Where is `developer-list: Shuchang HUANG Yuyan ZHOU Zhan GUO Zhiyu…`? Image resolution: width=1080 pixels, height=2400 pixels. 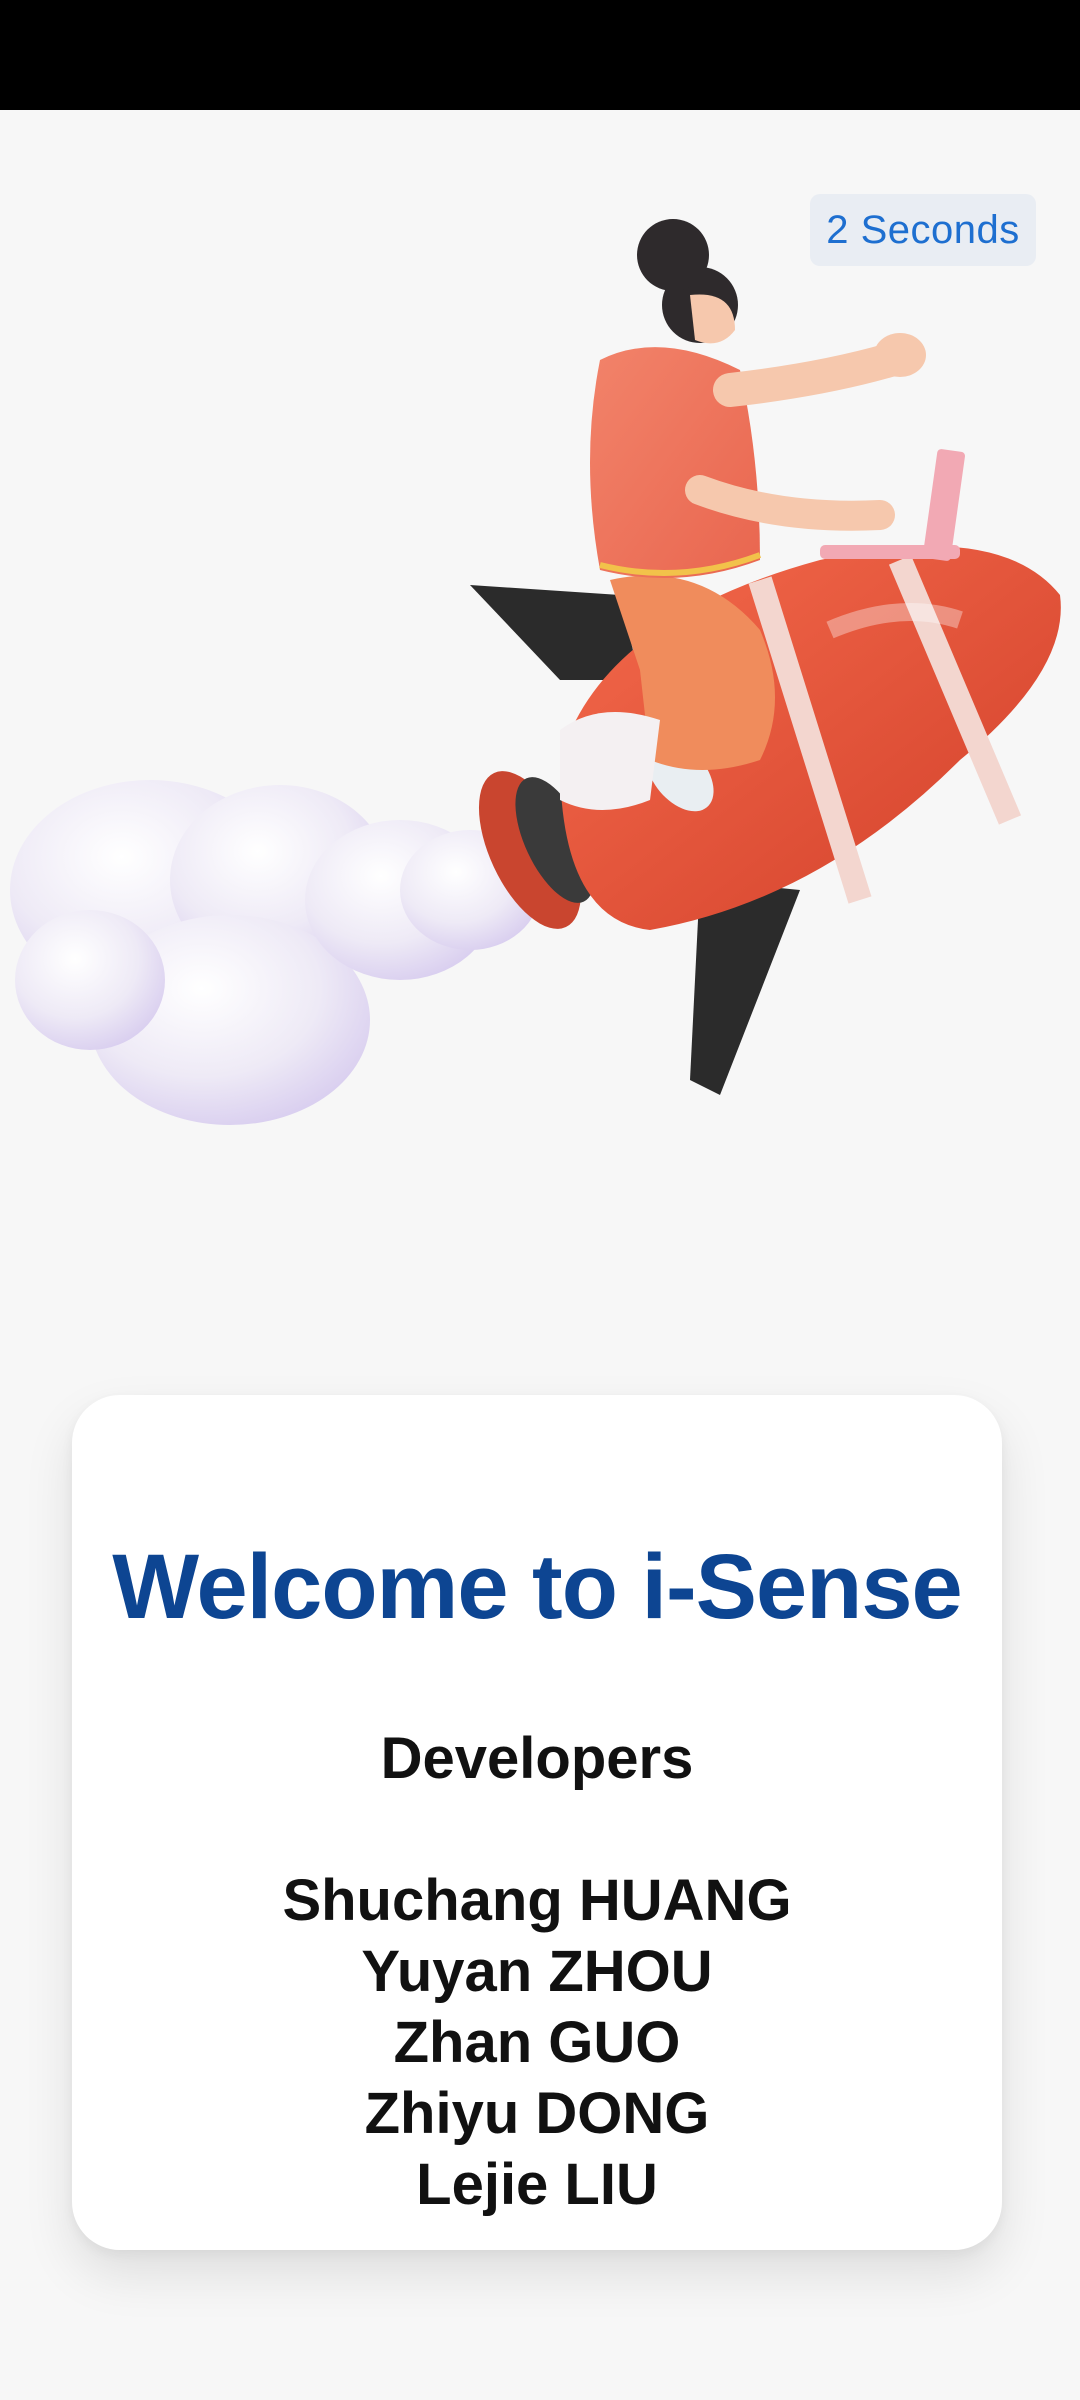
developer-list: Shuchang HUANG Yuyan ZHOU Zhan GUO Zhiyu… is located at coordinates (537, 2042).